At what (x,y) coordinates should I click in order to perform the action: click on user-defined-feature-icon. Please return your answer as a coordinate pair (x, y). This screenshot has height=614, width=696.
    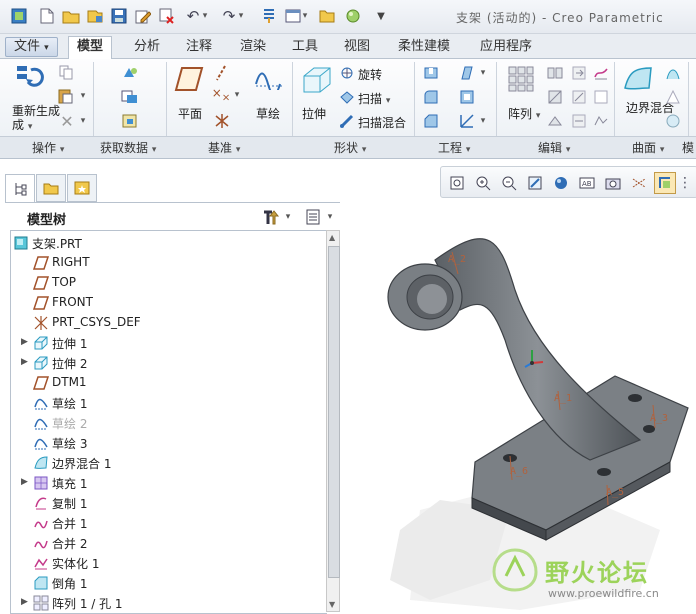
    Looking at the image, I should click on (130, 73).